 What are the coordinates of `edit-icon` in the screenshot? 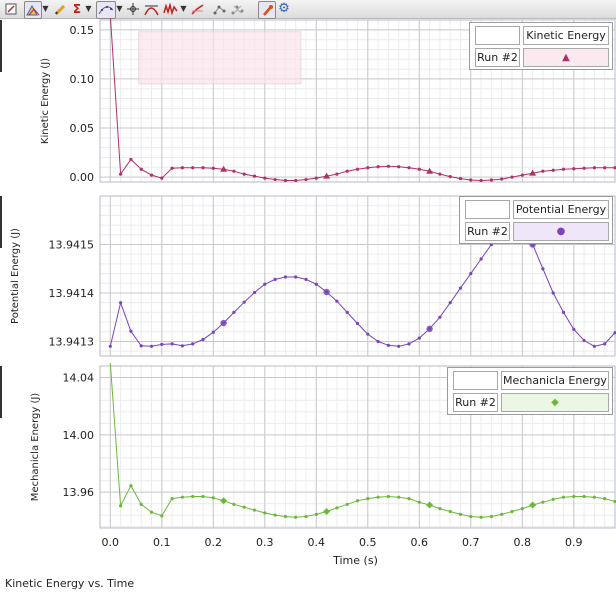 It's located at (11, 9).